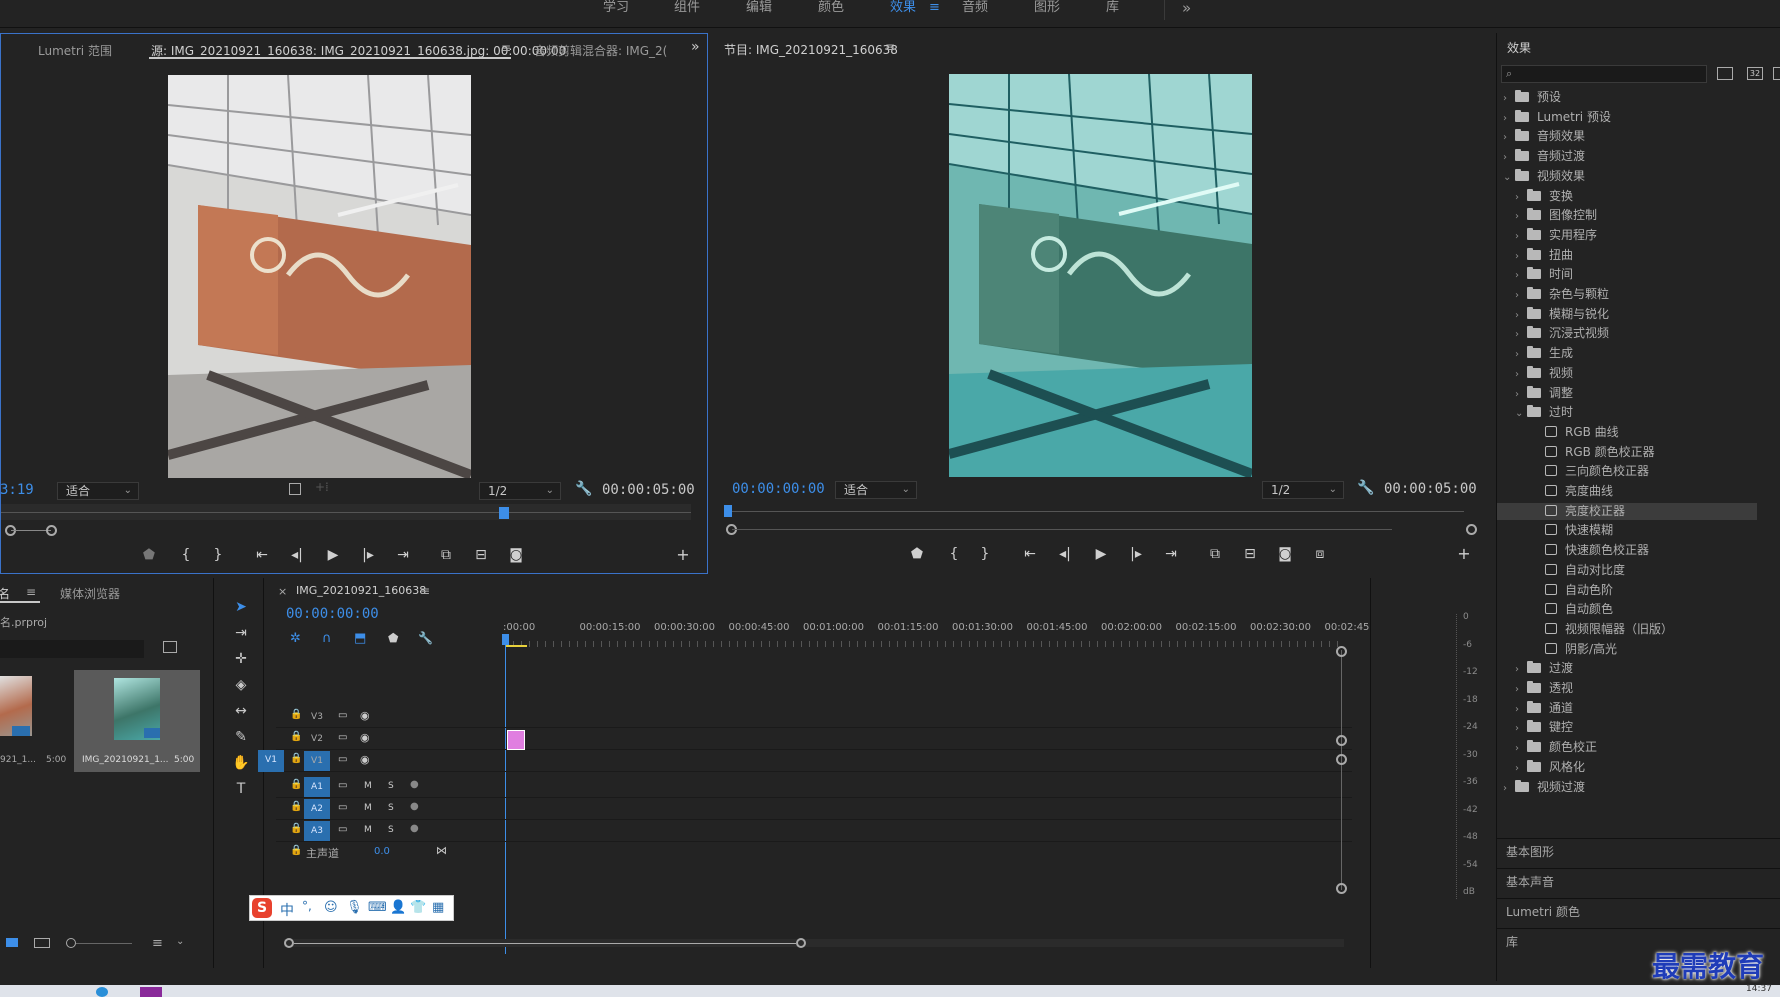 The image size is (1780, 997). I want to click on comparison-view-icon: ⧈, so click(1320, 554).